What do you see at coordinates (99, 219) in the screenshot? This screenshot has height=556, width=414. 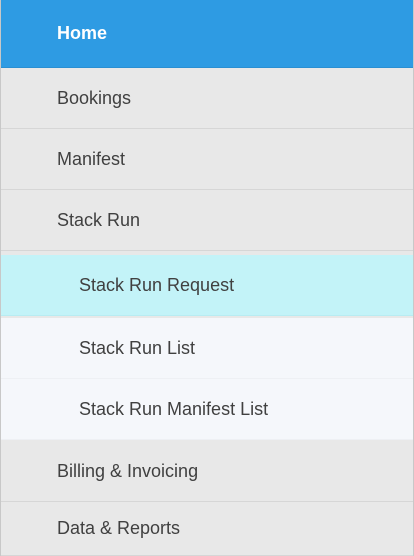 I see `nav-item-label: Stack Run` at bounding box center [99, 219].